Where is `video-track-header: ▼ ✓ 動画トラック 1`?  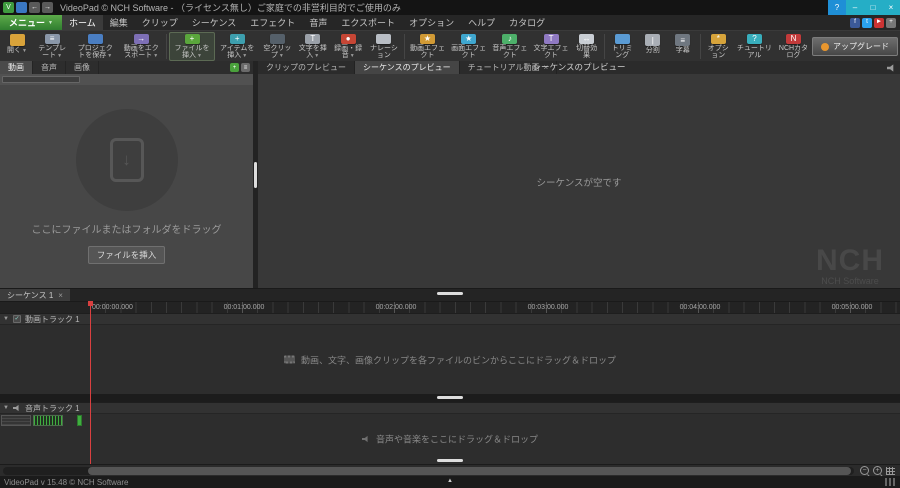 video-track-header: ▼ ✓ 動画トラック 1 is located at coordinates (450, 318).